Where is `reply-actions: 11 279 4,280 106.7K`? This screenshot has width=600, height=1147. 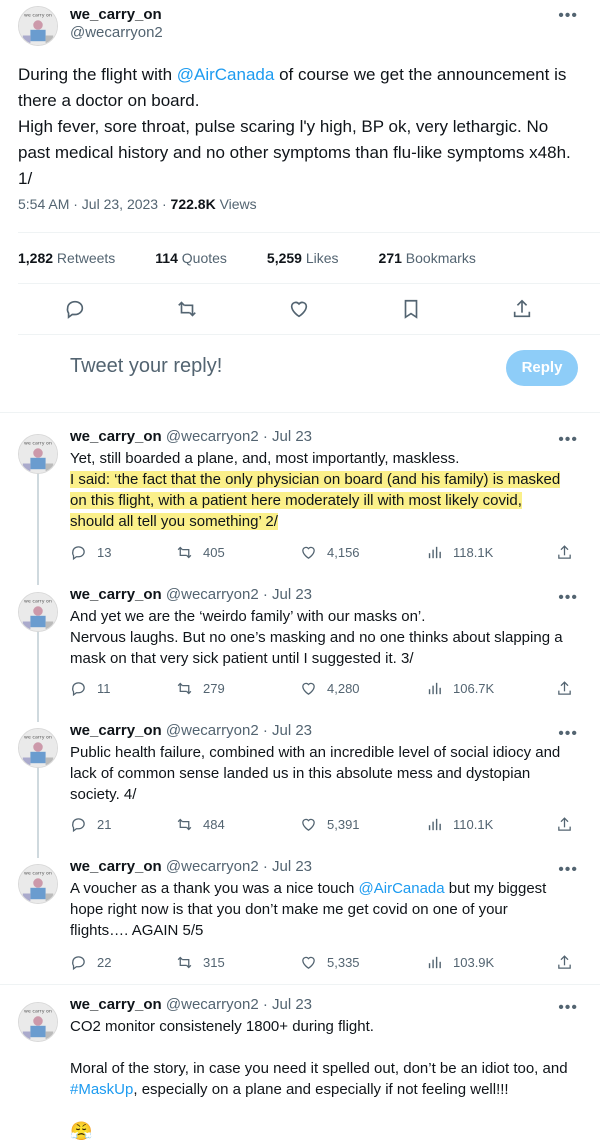 reply-actions: 11 279 4,280 106.7K is located at coordinates (330, 690).